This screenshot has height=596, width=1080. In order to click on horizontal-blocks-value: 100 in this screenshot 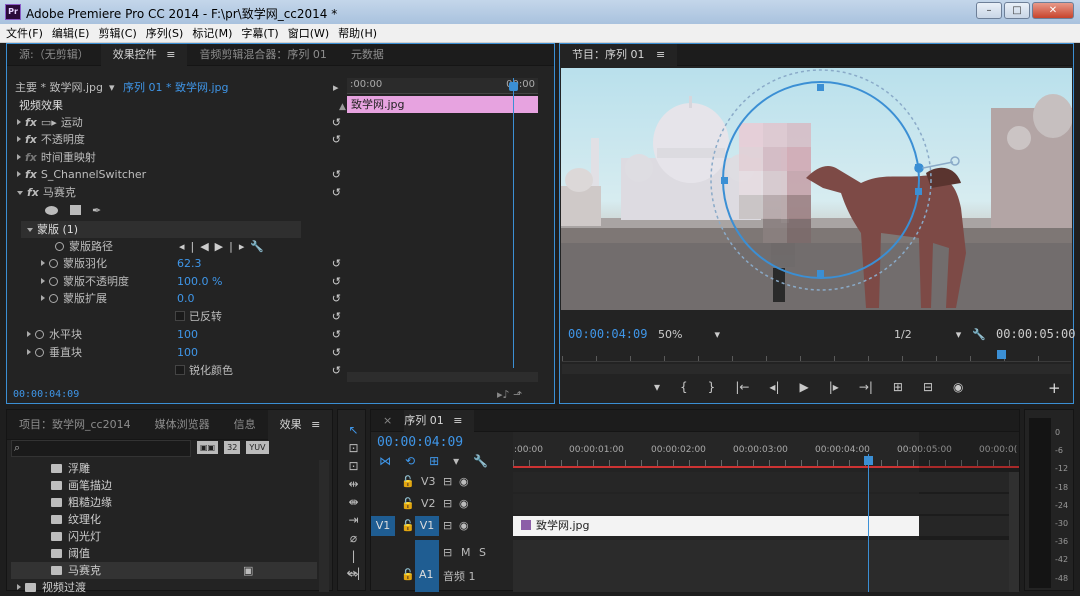, I will do `click(187, 334)`.